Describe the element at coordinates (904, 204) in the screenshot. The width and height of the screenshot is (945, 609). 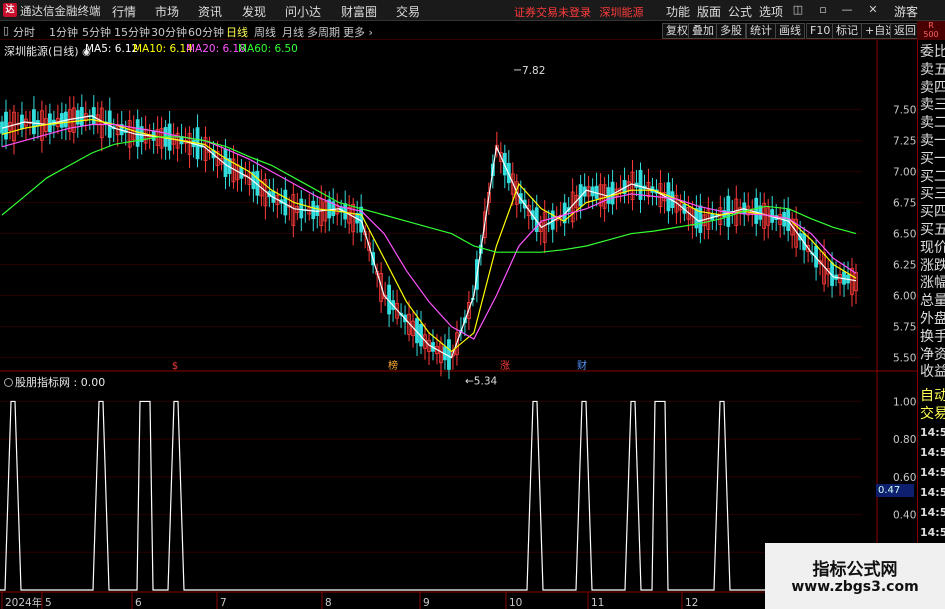
I see `y-tick-label: 6.75` at that location.